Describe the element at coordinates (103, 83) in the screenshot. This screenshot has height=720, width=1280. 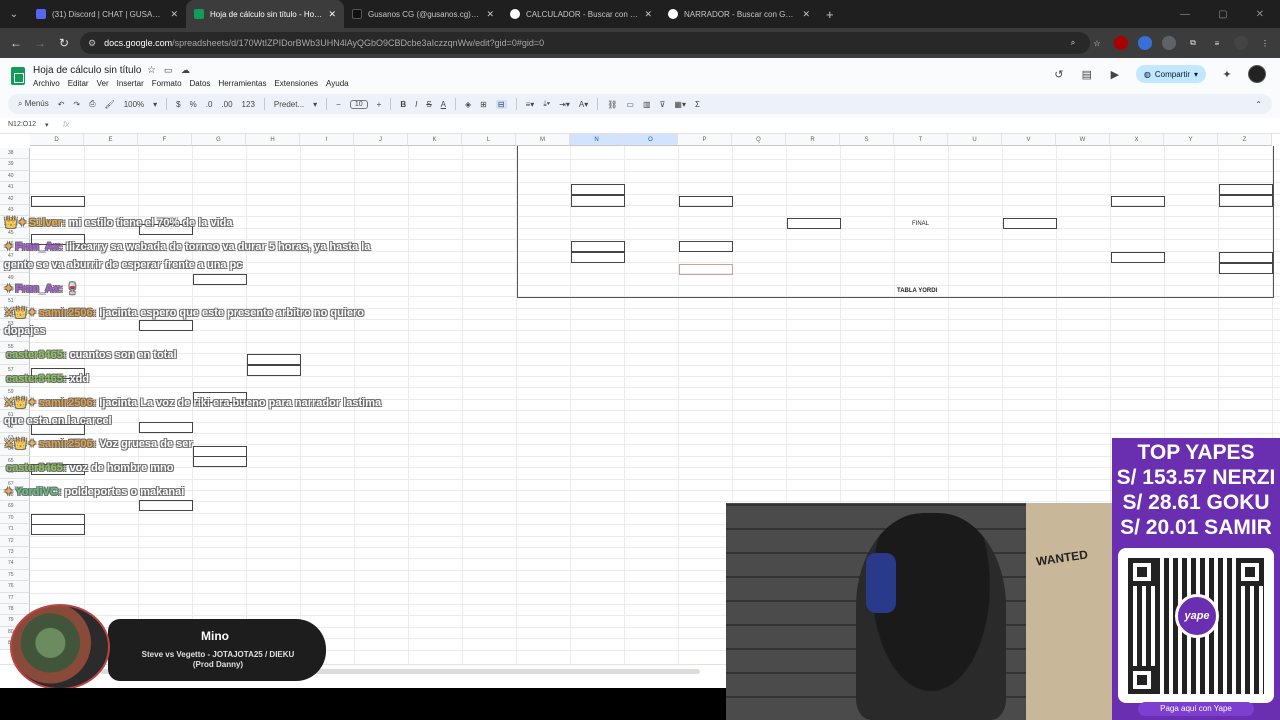
I see `menu-ver: Ver` at that location.